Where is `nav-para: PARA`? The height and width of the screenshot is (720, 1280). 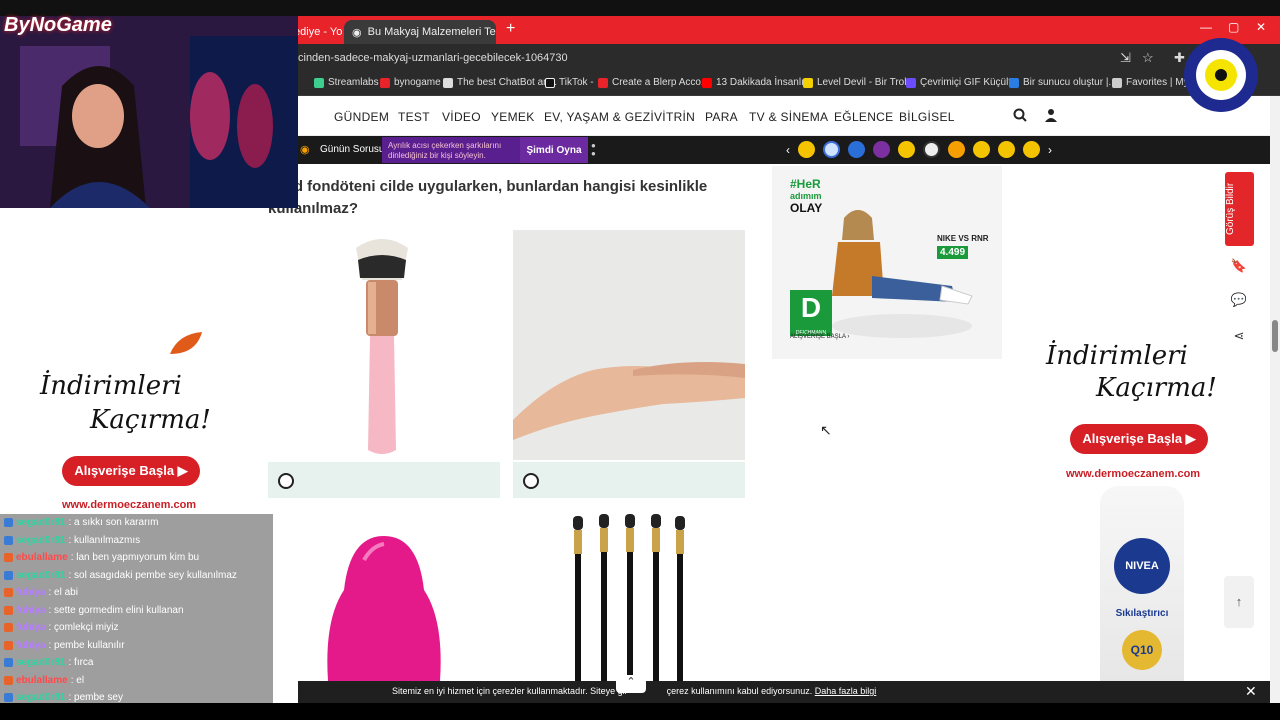 nav-para: PARA is located at coordinates (721, 117).